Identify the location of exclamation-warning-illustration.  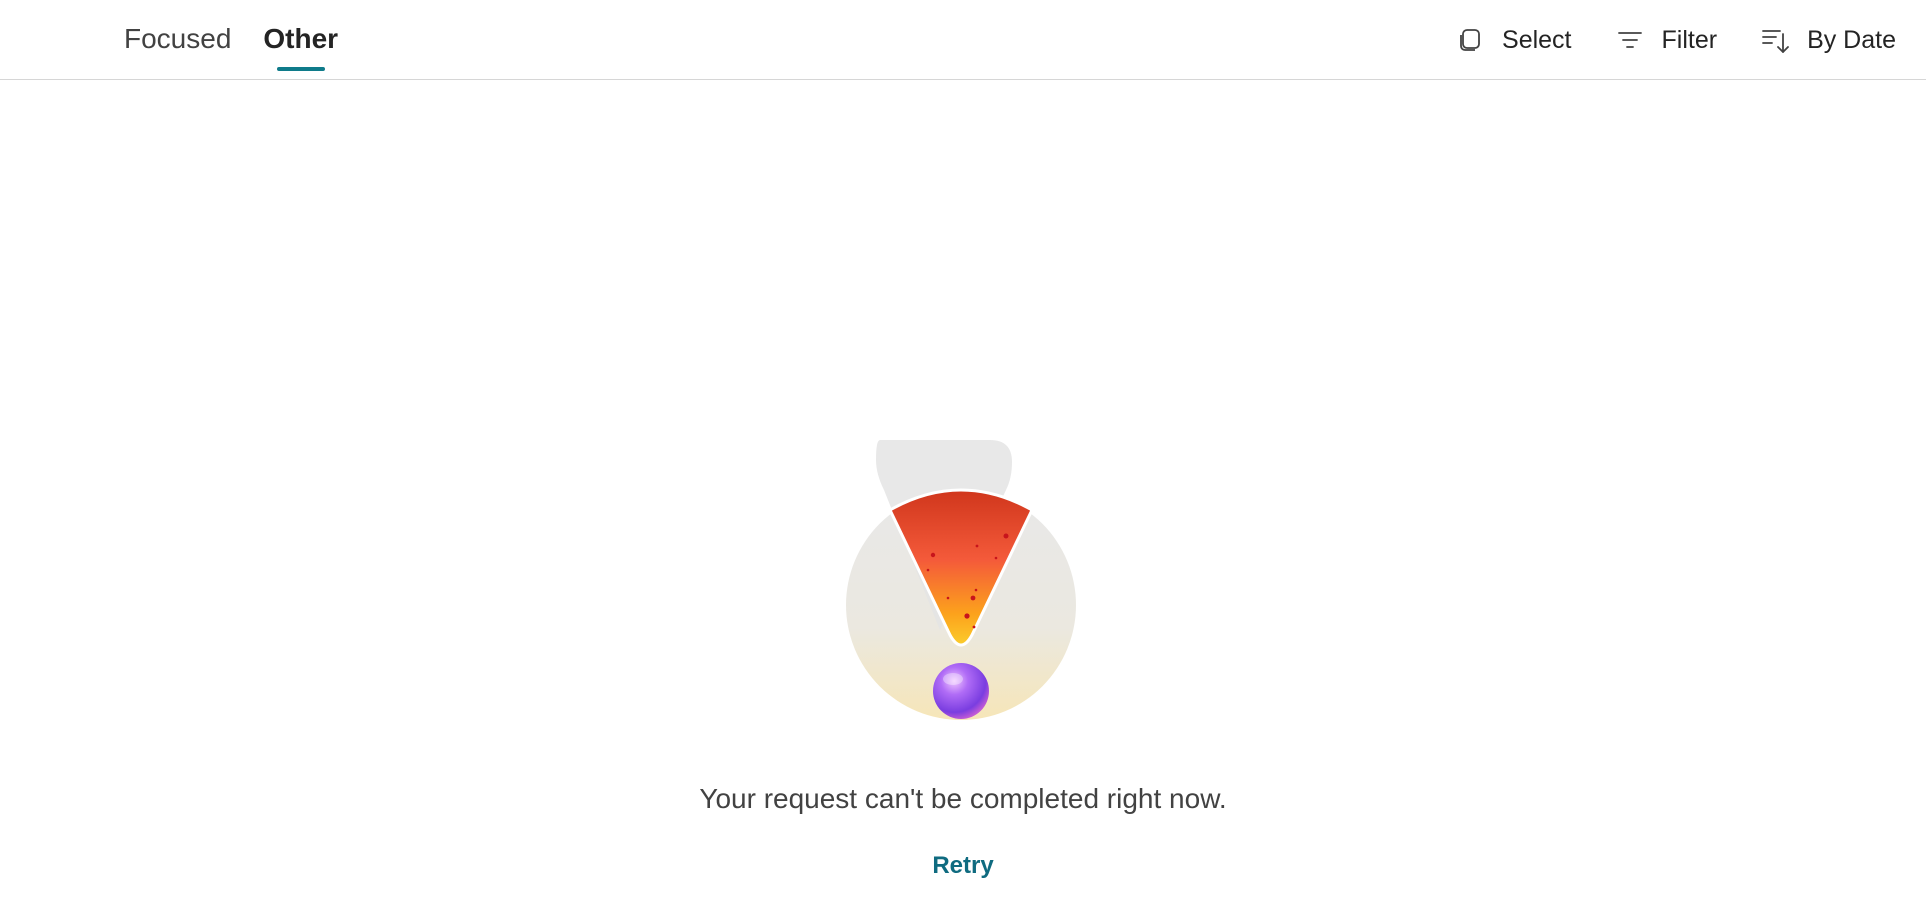
(965, 580).